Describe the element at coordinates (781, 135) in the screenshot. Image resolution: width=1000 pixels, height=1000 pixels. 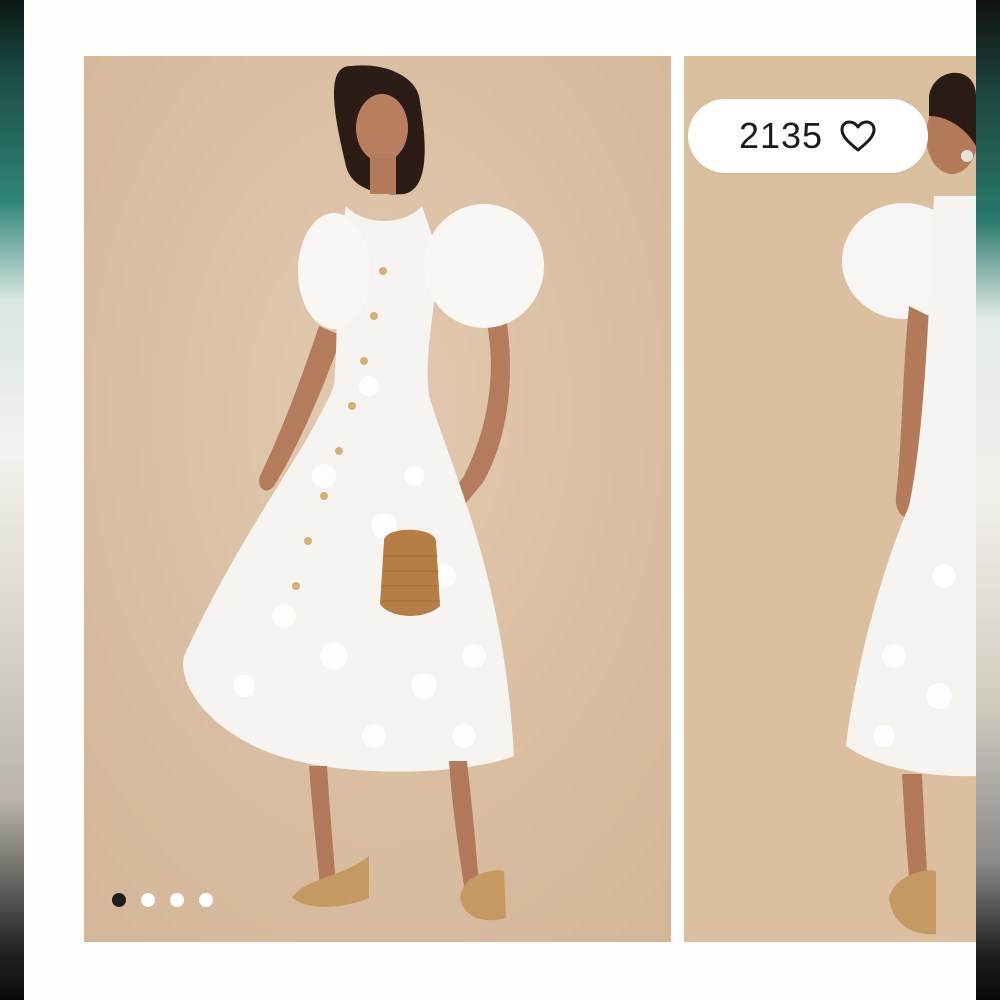
I see `like-count: 2135` at that location.